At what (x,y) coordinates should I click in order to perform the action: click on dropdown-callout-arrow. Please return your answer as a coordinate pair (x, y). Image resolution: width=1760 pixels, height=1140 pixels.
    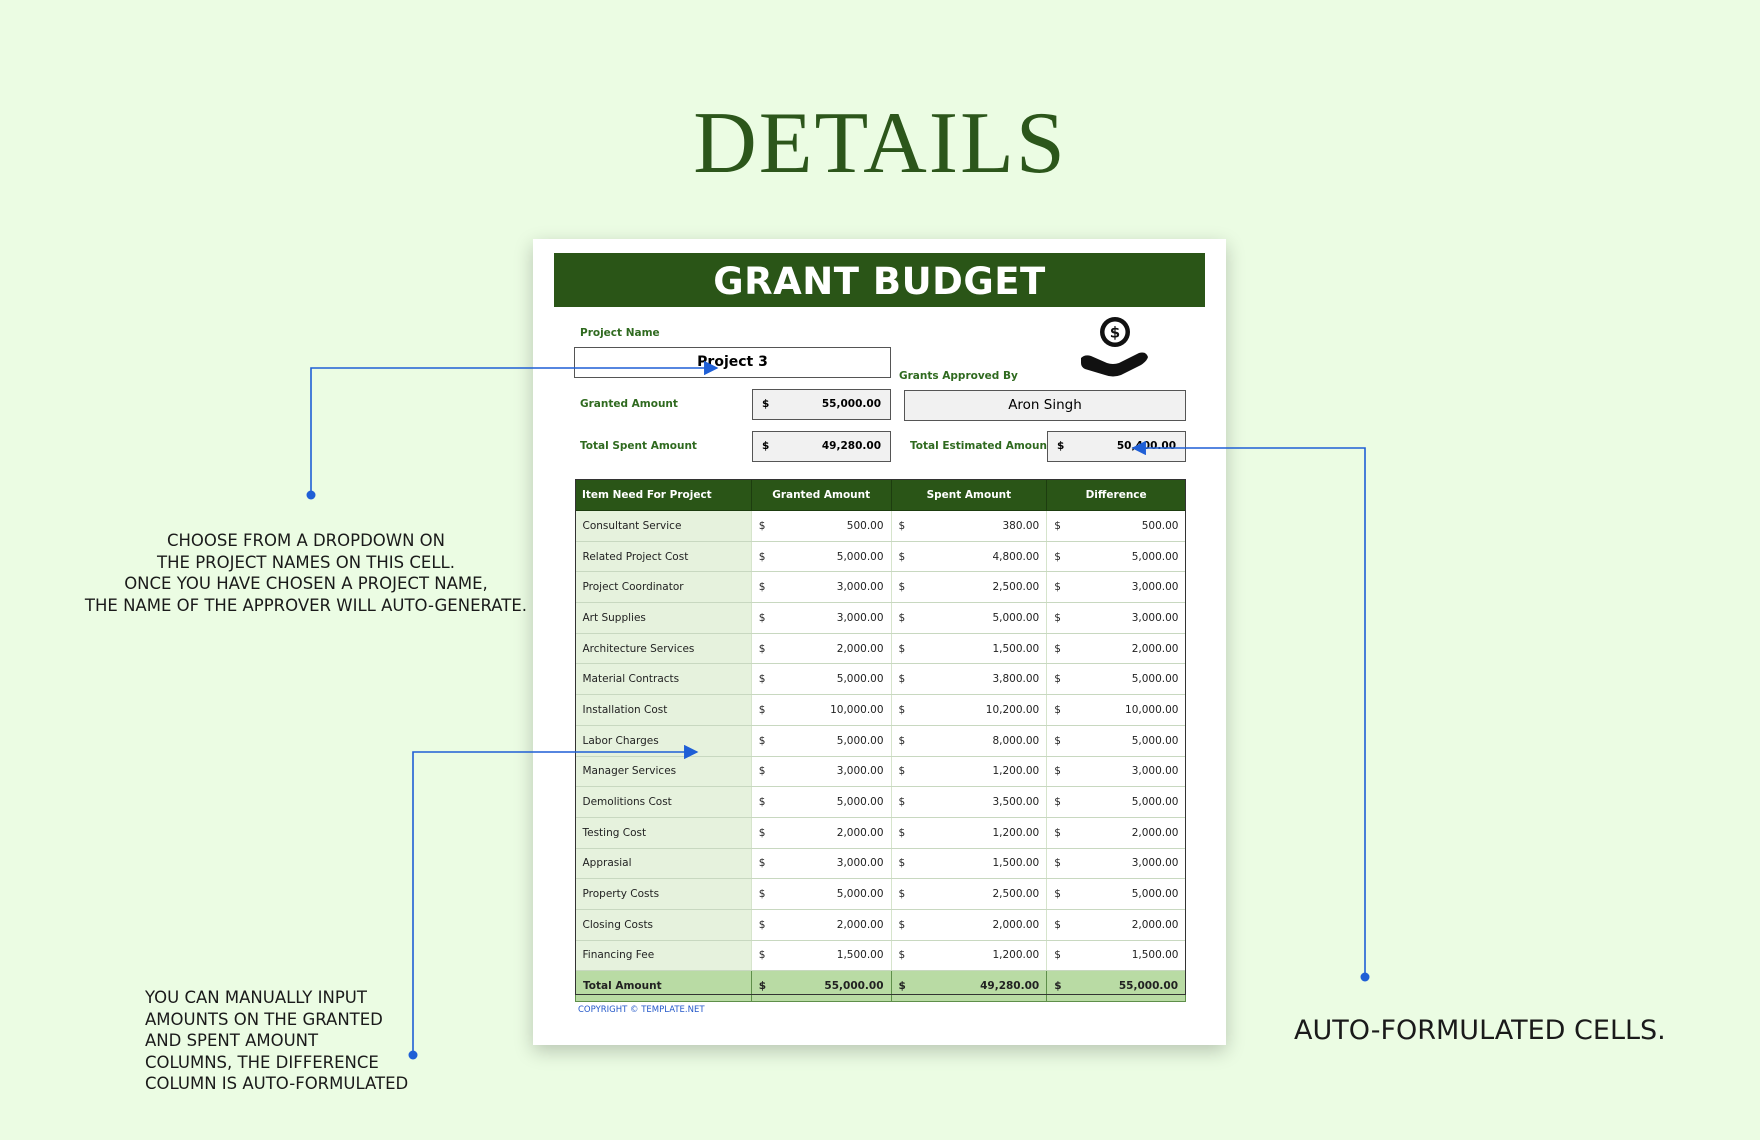
    Looking at the image, I should click on (512, 430).